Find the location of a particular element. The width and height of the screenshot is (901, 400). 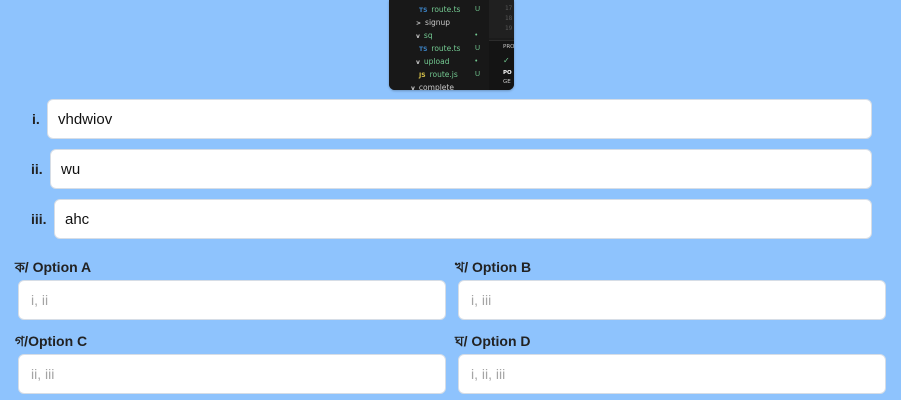

folder-name: sq is located at coordinates (428, 35).